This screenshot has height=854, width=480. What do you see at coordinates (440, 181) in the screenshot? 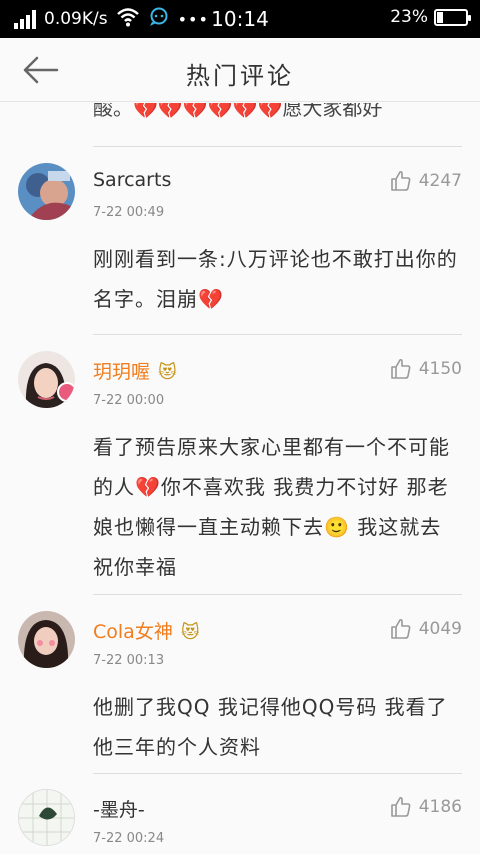
I see `like-count: 4247` at bounding box center [440, 181].